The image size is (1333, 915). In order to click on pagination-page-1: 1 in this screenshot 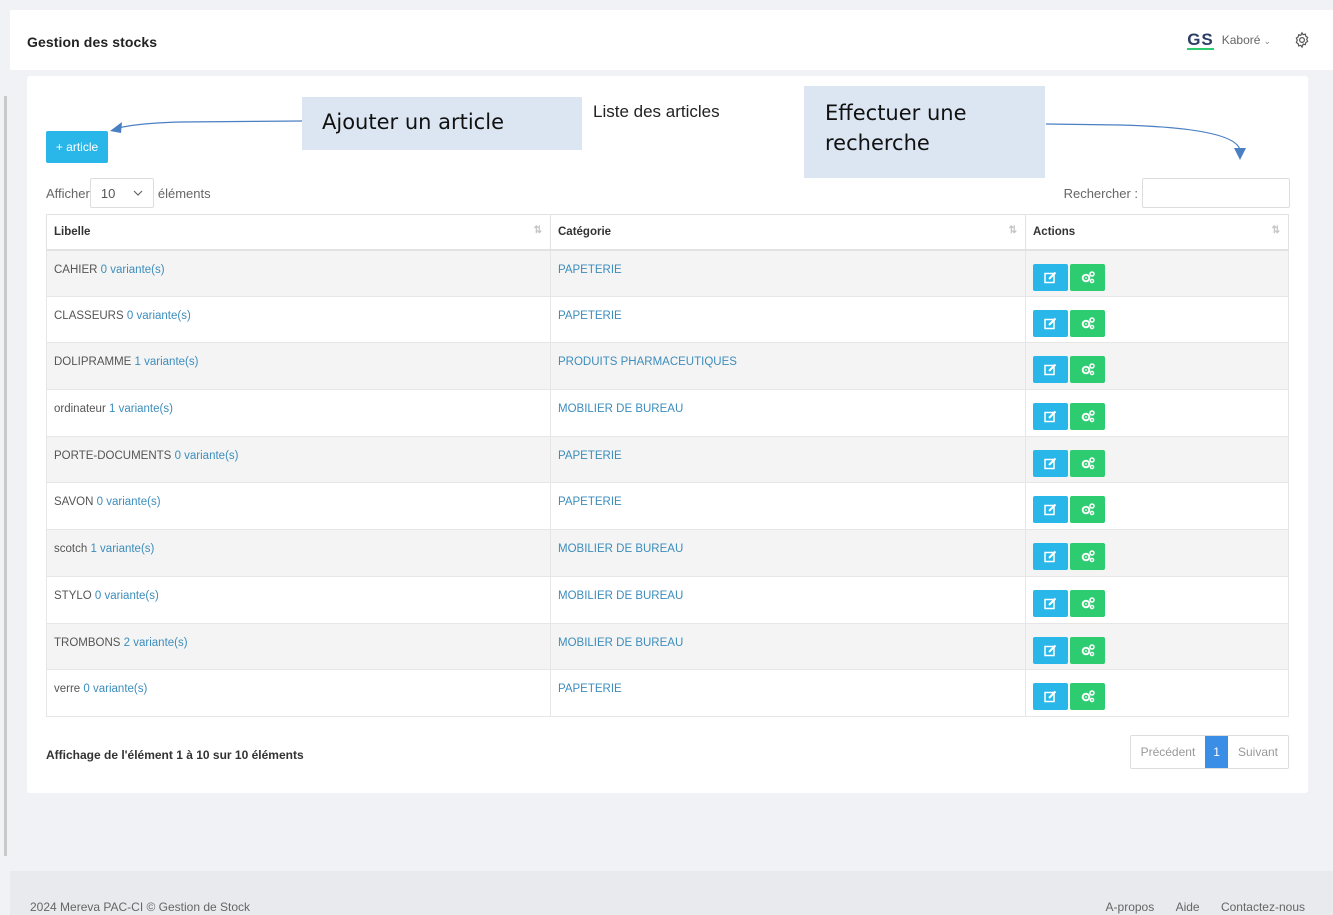, I will do `click(1216, 752)`.